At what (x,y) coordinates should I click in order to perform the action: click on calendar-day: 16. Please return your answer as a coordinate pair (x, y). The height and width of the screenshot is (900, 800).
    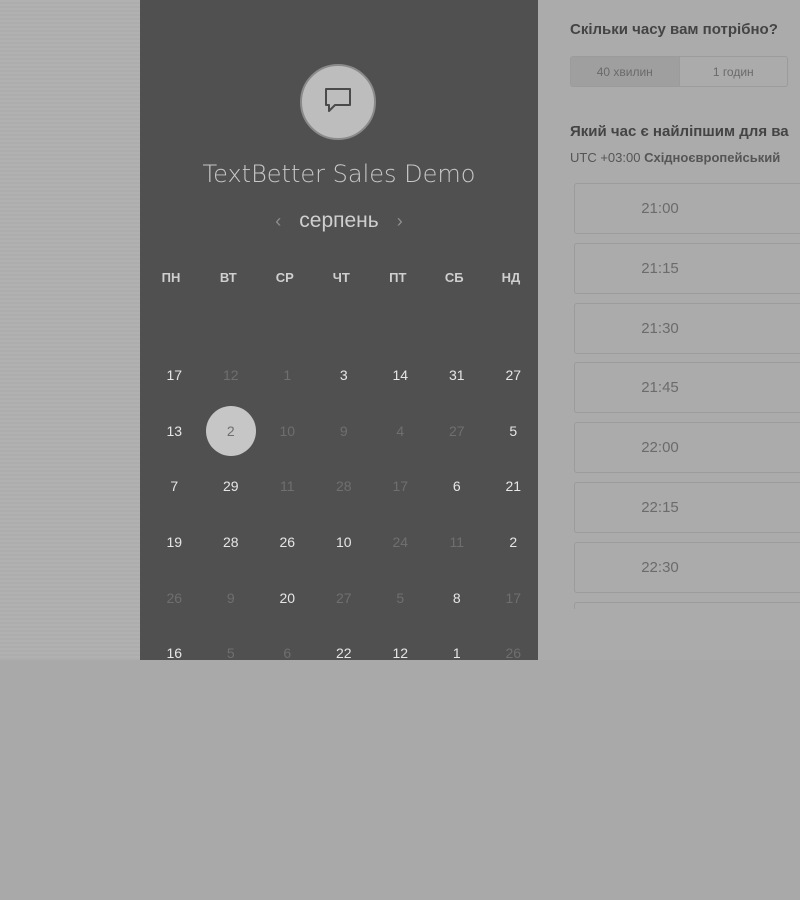
    Looking at the image, I should click on (174, 653).